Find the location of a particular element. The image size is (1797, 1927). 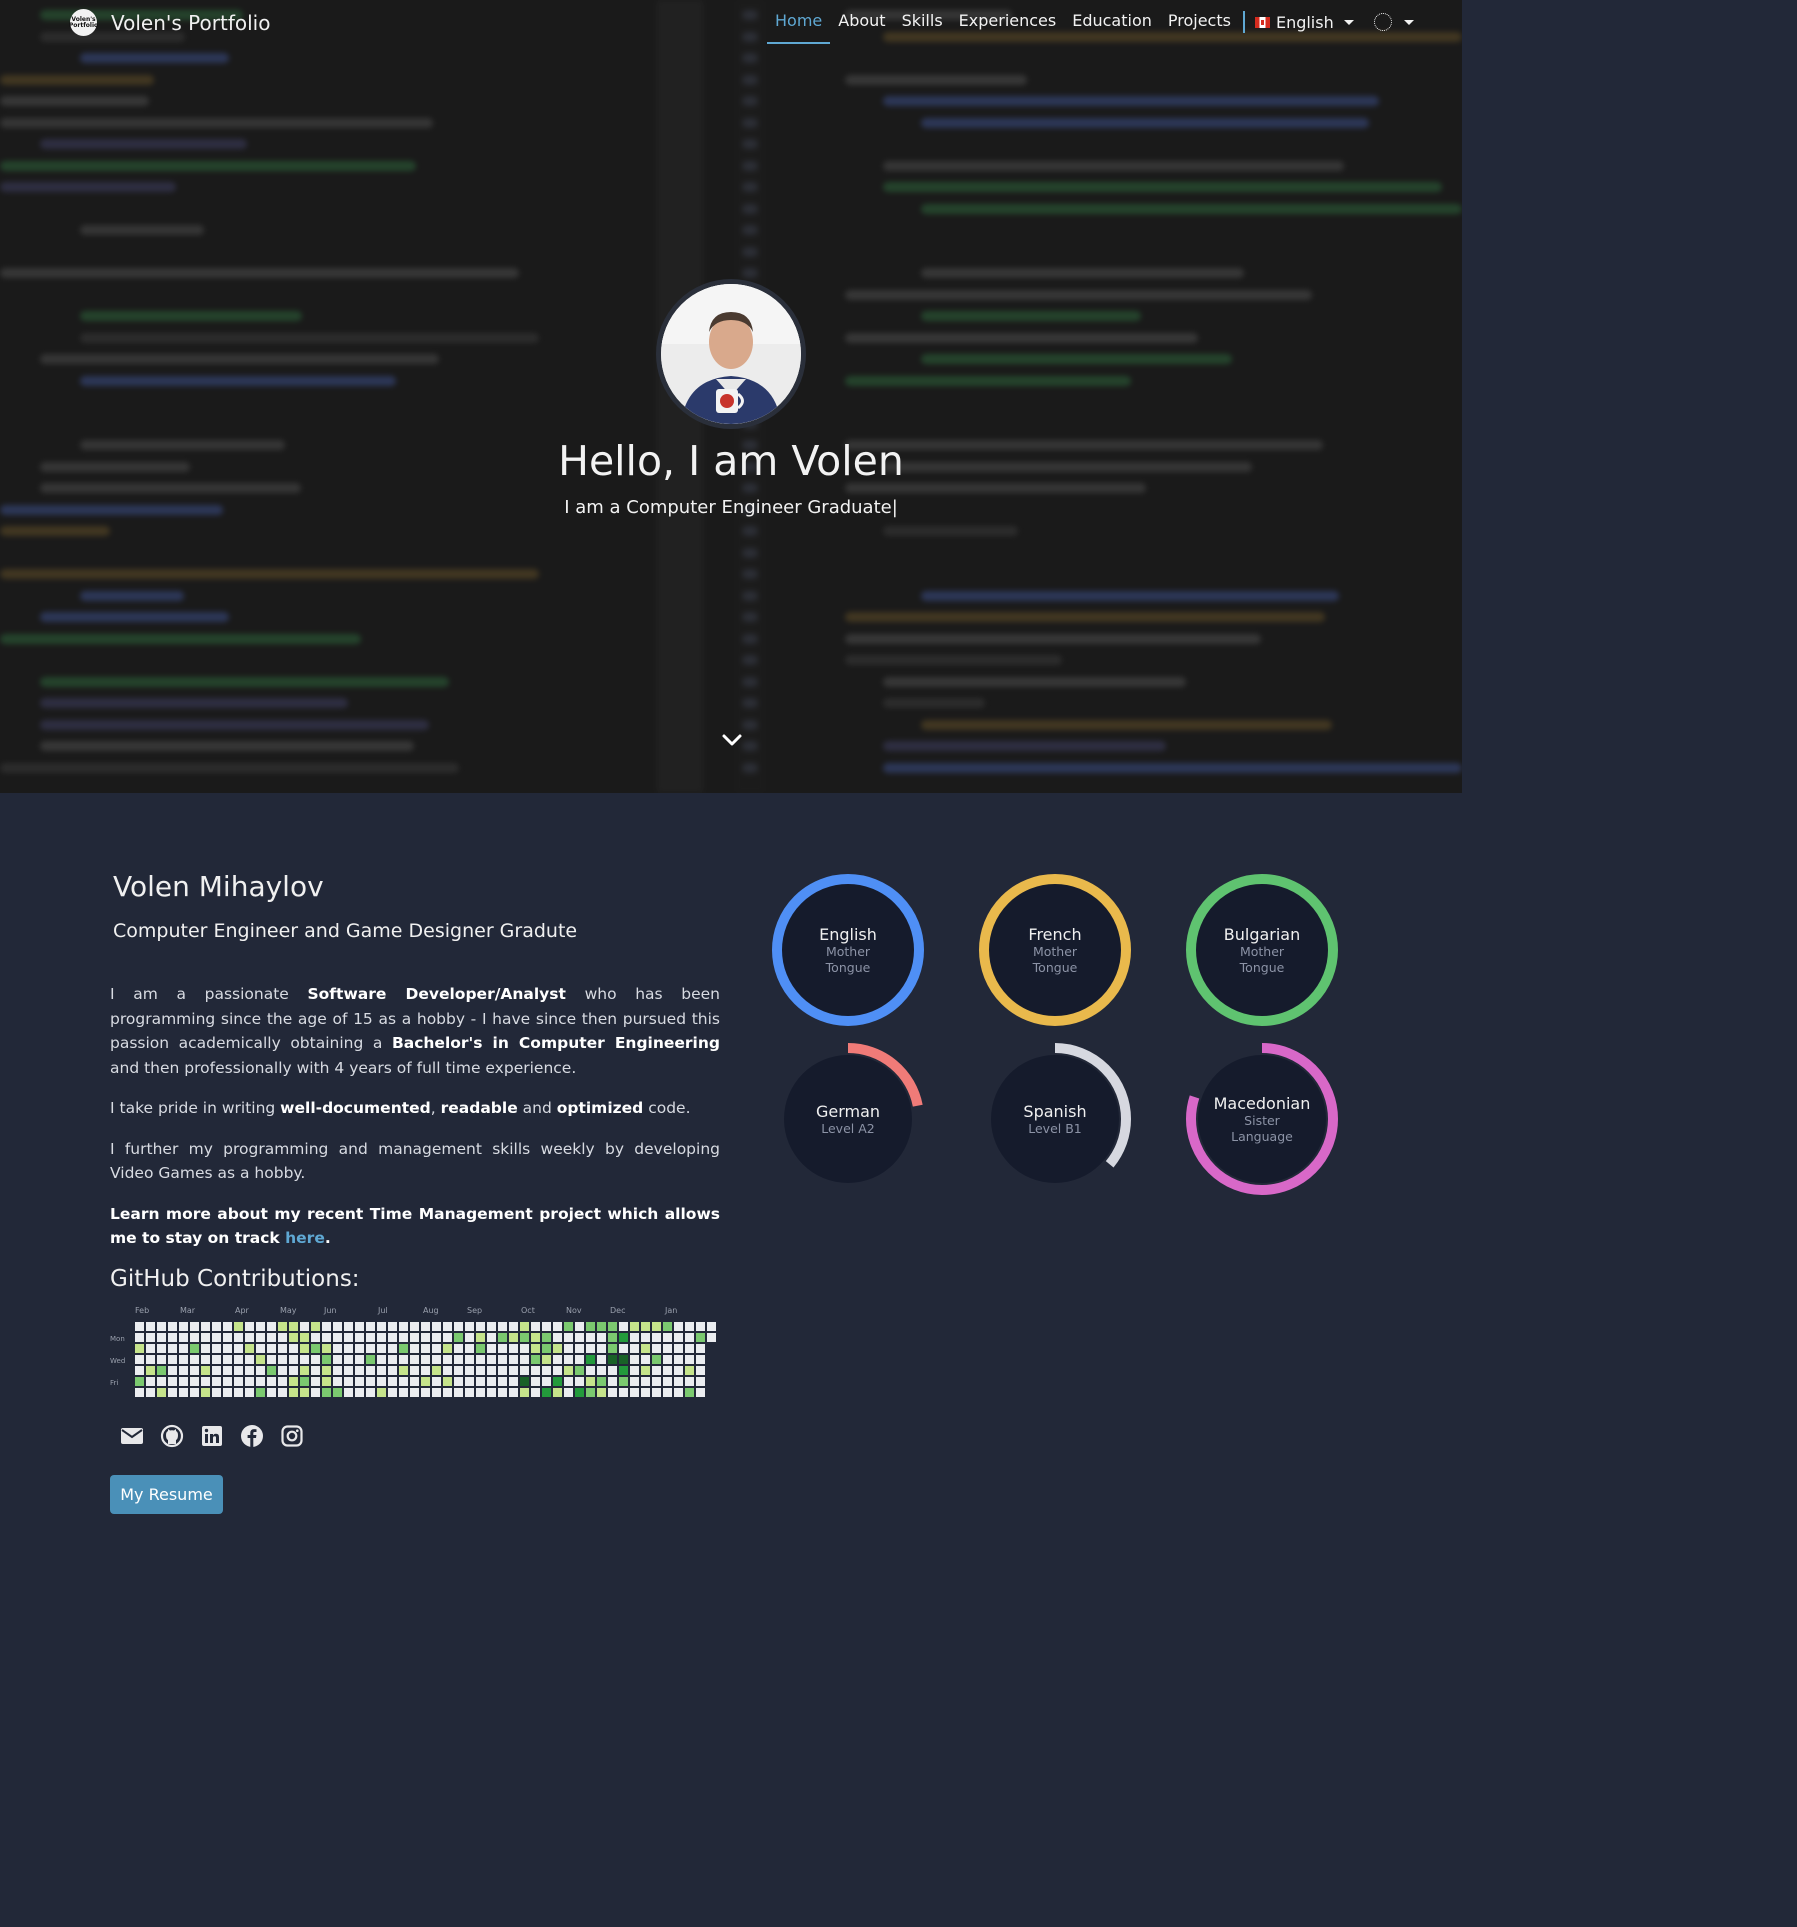

nav-link-projects: Projects is located at coordinates (1199, 22).